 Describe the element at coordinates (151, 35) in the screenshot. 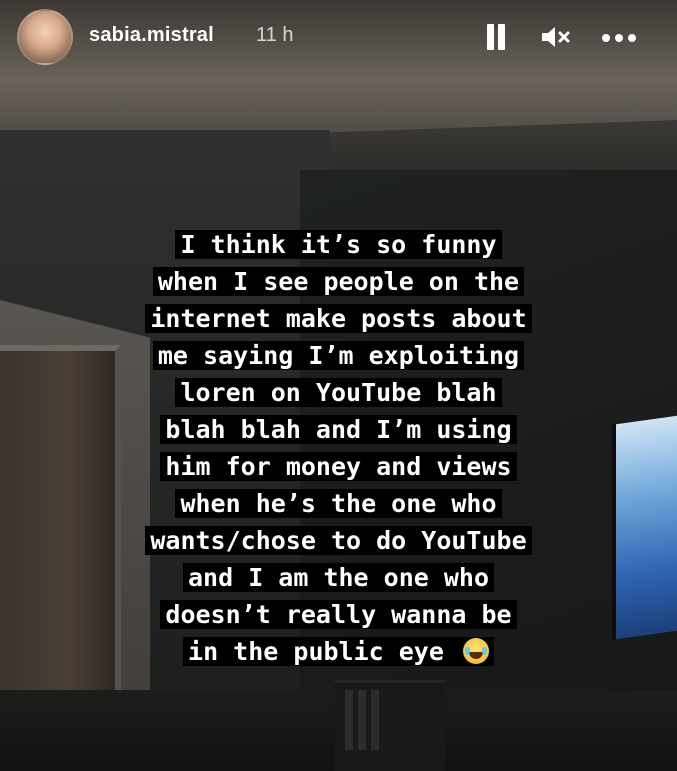

I see `username: sabia.mistral` at that location.